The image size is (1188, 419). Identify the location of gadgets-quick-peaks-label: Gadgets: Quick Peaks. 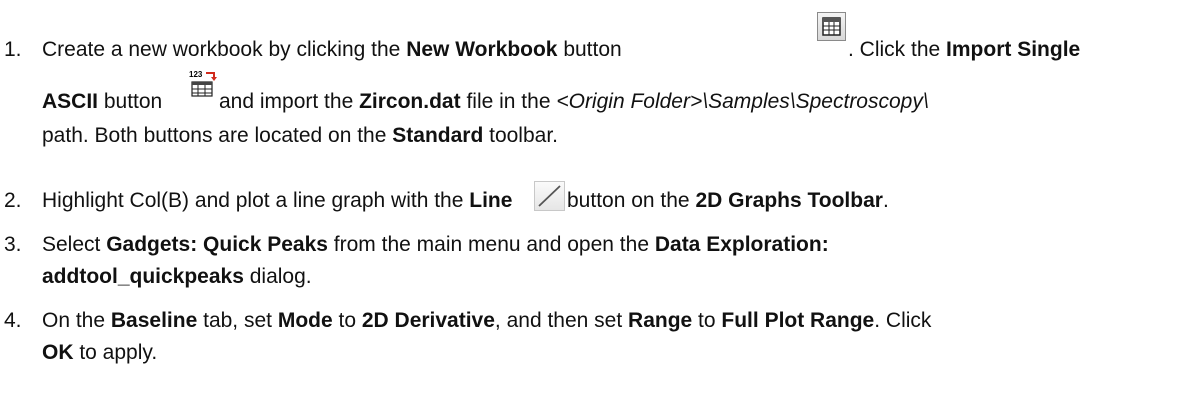
(217, 244).